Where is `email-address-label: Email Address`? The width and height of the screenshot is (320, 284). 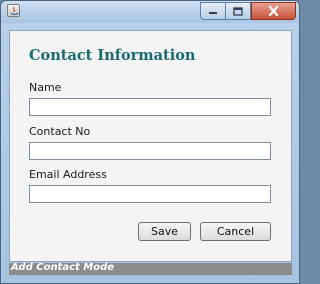
email-address-label: Email Address is located at coordinates (68, 174).